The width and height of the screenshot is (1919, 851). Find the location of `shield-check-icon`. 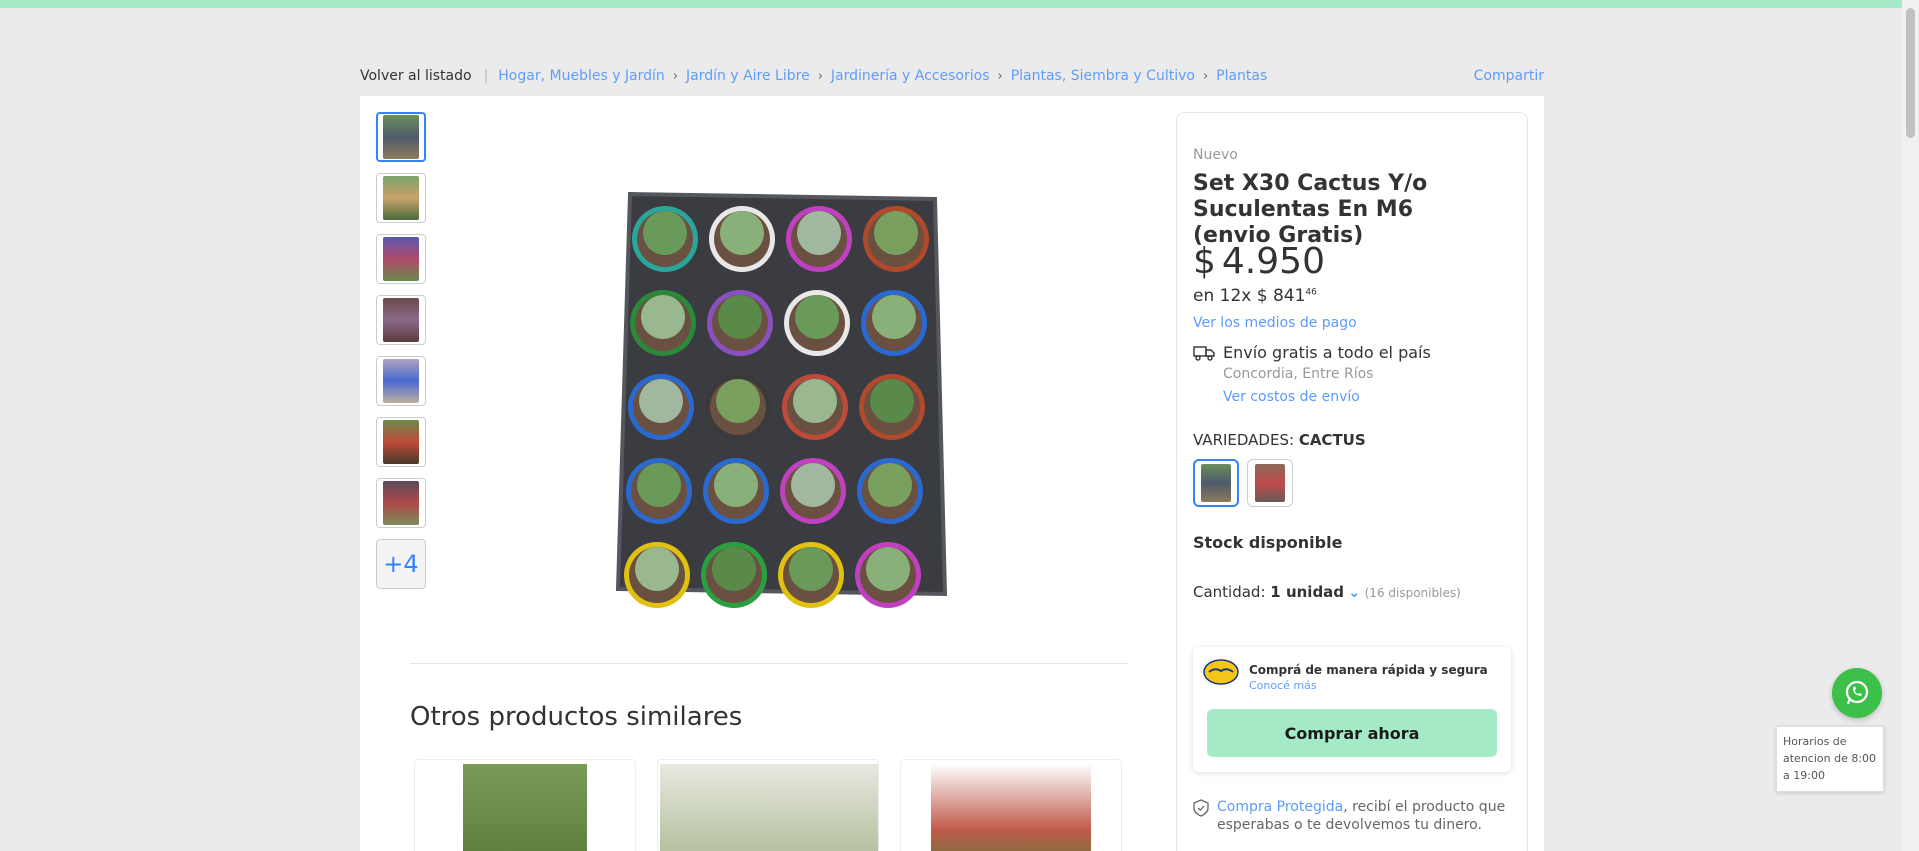

shield-check-icon is located at coordinates (1201, 808).